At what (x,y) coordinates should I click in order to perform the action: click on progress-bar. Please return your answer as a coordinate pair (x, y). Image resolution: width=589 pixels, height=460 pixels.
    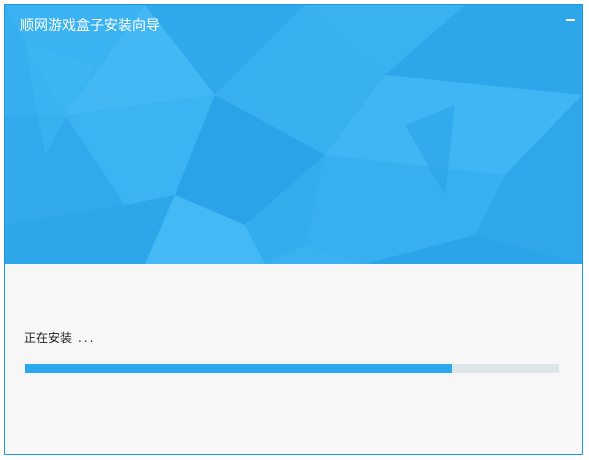
    Looking at the image, I should click on (292, 368).